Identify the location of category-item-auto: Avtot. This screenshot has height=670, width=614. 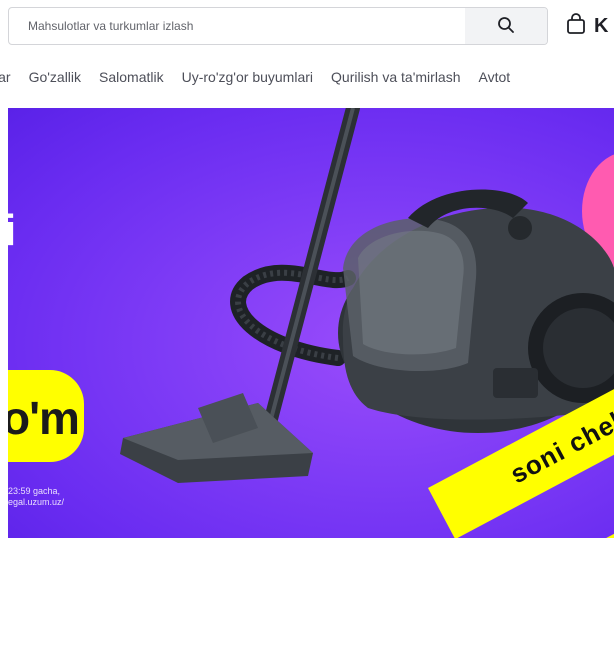
(495, 77).